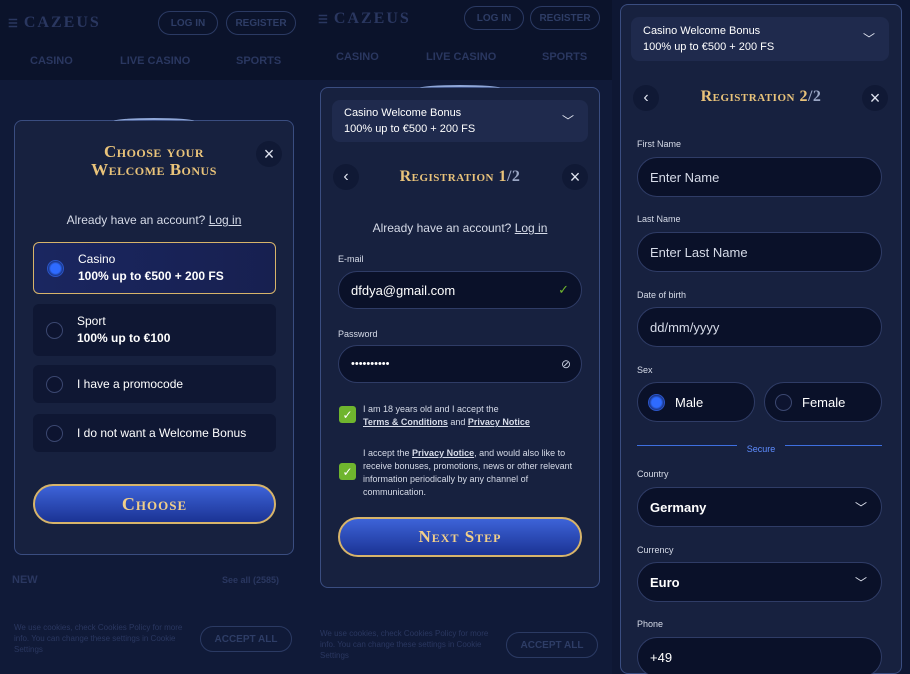  Describe the element at coordinates (347, 471) in the screenshot. I see `consent-marketing-checkbox: ✓` at that location.